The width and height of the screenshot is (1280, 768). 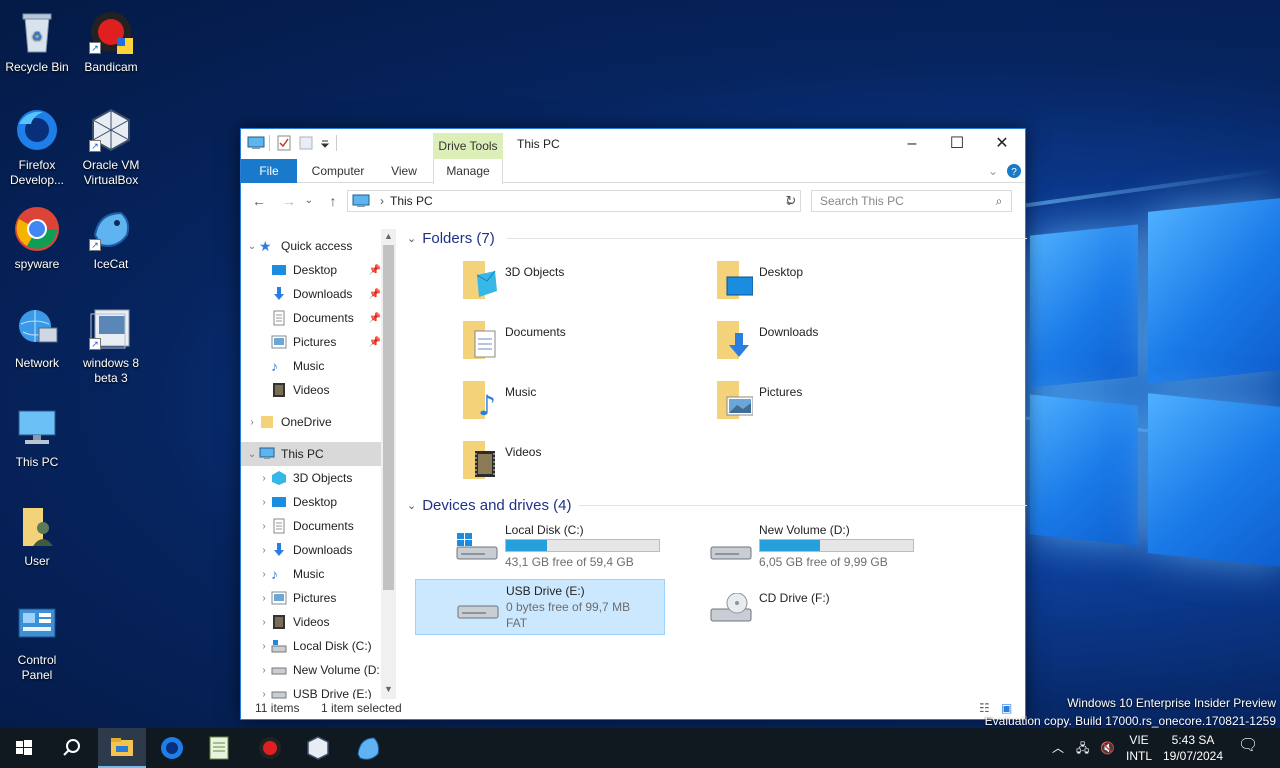 I want to click on back-button: ←, so click(x=259, y=201).